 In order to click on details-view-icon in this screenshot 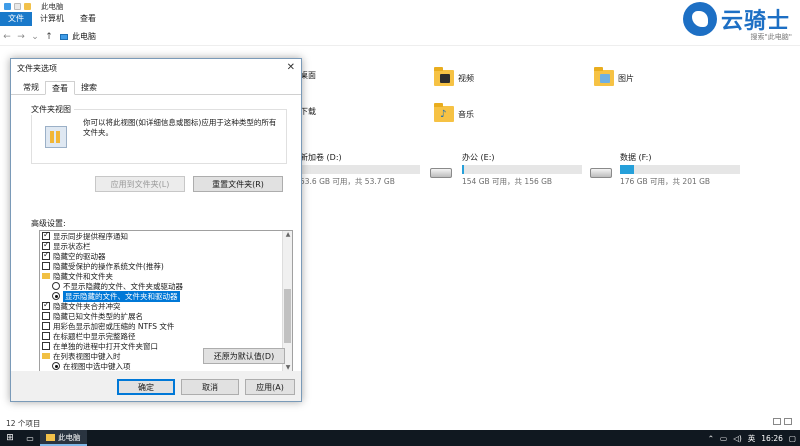, I will do `click(777, 421)`.